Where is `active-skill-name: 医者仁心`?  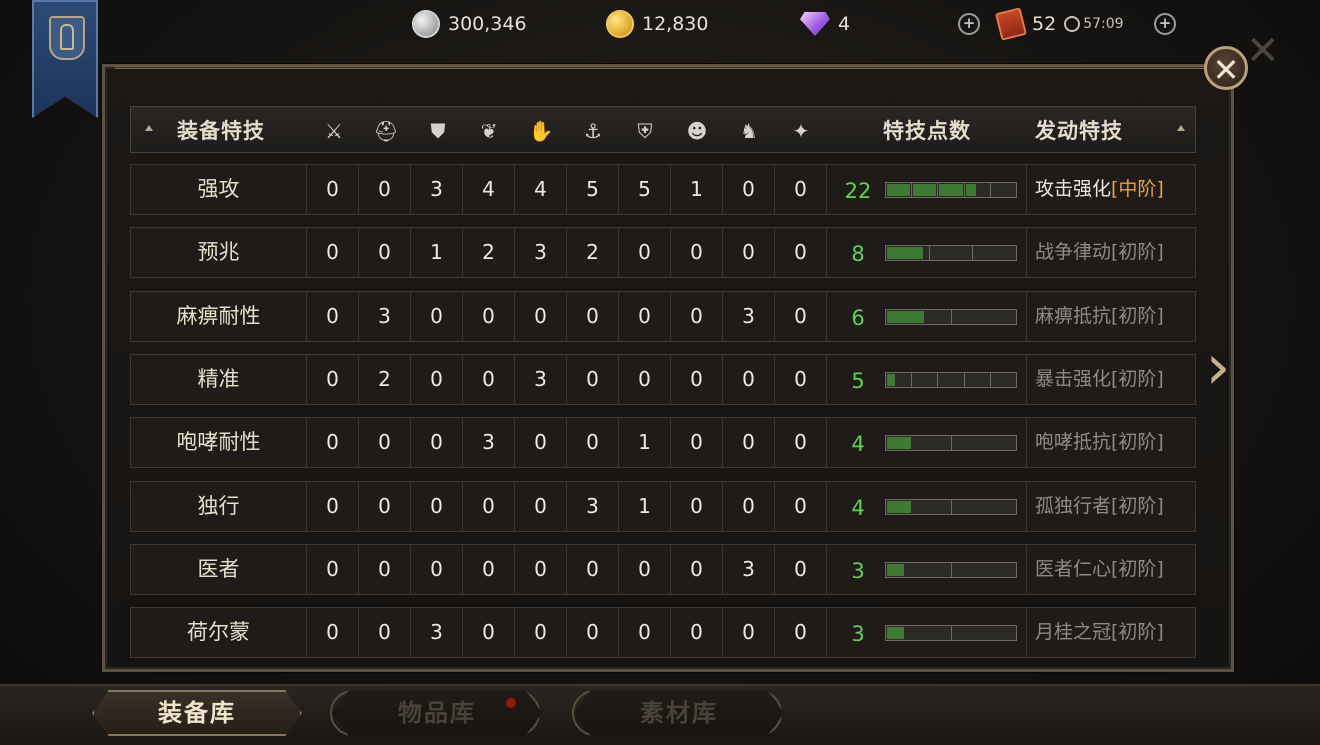
active-skill-name: 医者仁心 is located at coordinates (1073, 568).